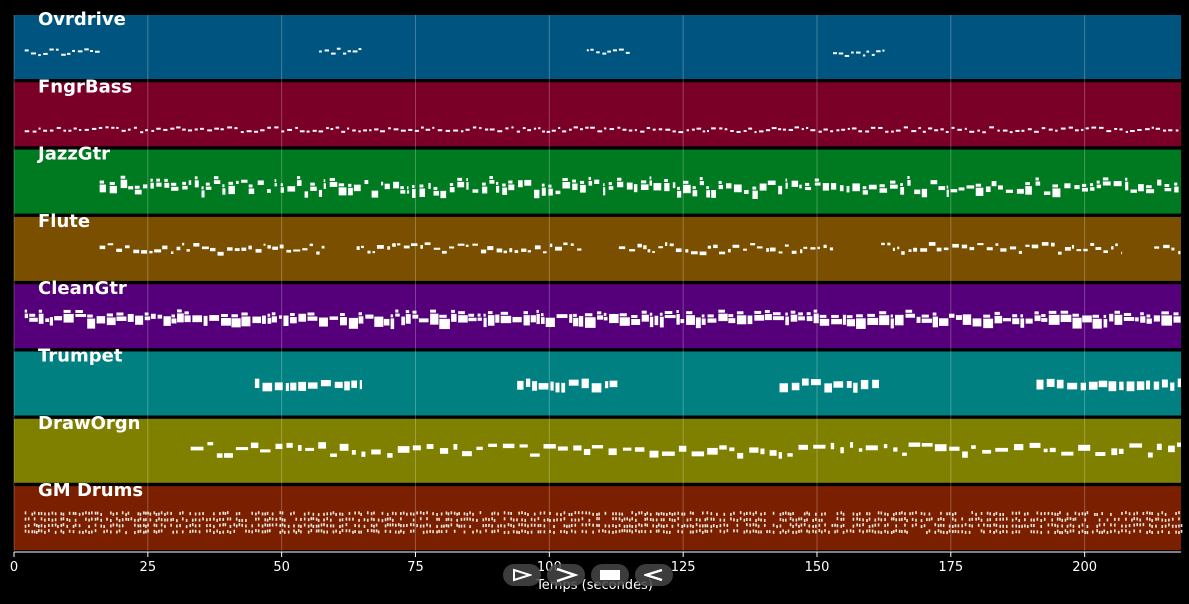  I want to click on play-button, so click(522, 575).